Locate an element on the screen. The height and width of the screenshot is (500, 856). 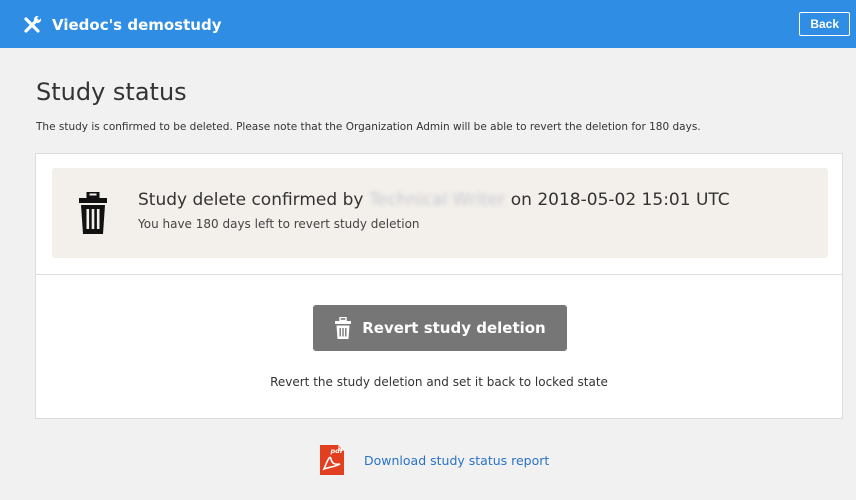
download-report: pdf Download study status report is located at coordinates (434, 460).